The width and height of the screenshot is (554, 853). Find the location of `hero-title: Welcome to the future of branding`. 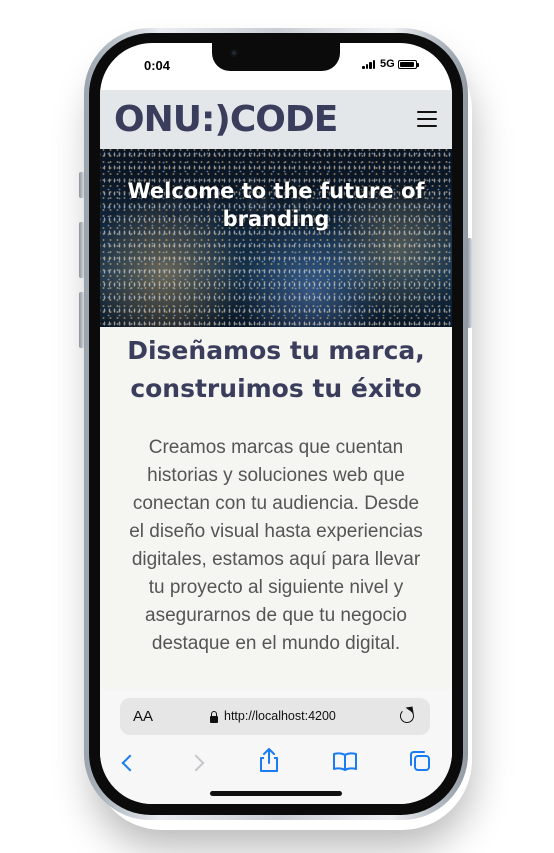

hero-title: Welcome to the future of branding is located at coordinates (276, 205).